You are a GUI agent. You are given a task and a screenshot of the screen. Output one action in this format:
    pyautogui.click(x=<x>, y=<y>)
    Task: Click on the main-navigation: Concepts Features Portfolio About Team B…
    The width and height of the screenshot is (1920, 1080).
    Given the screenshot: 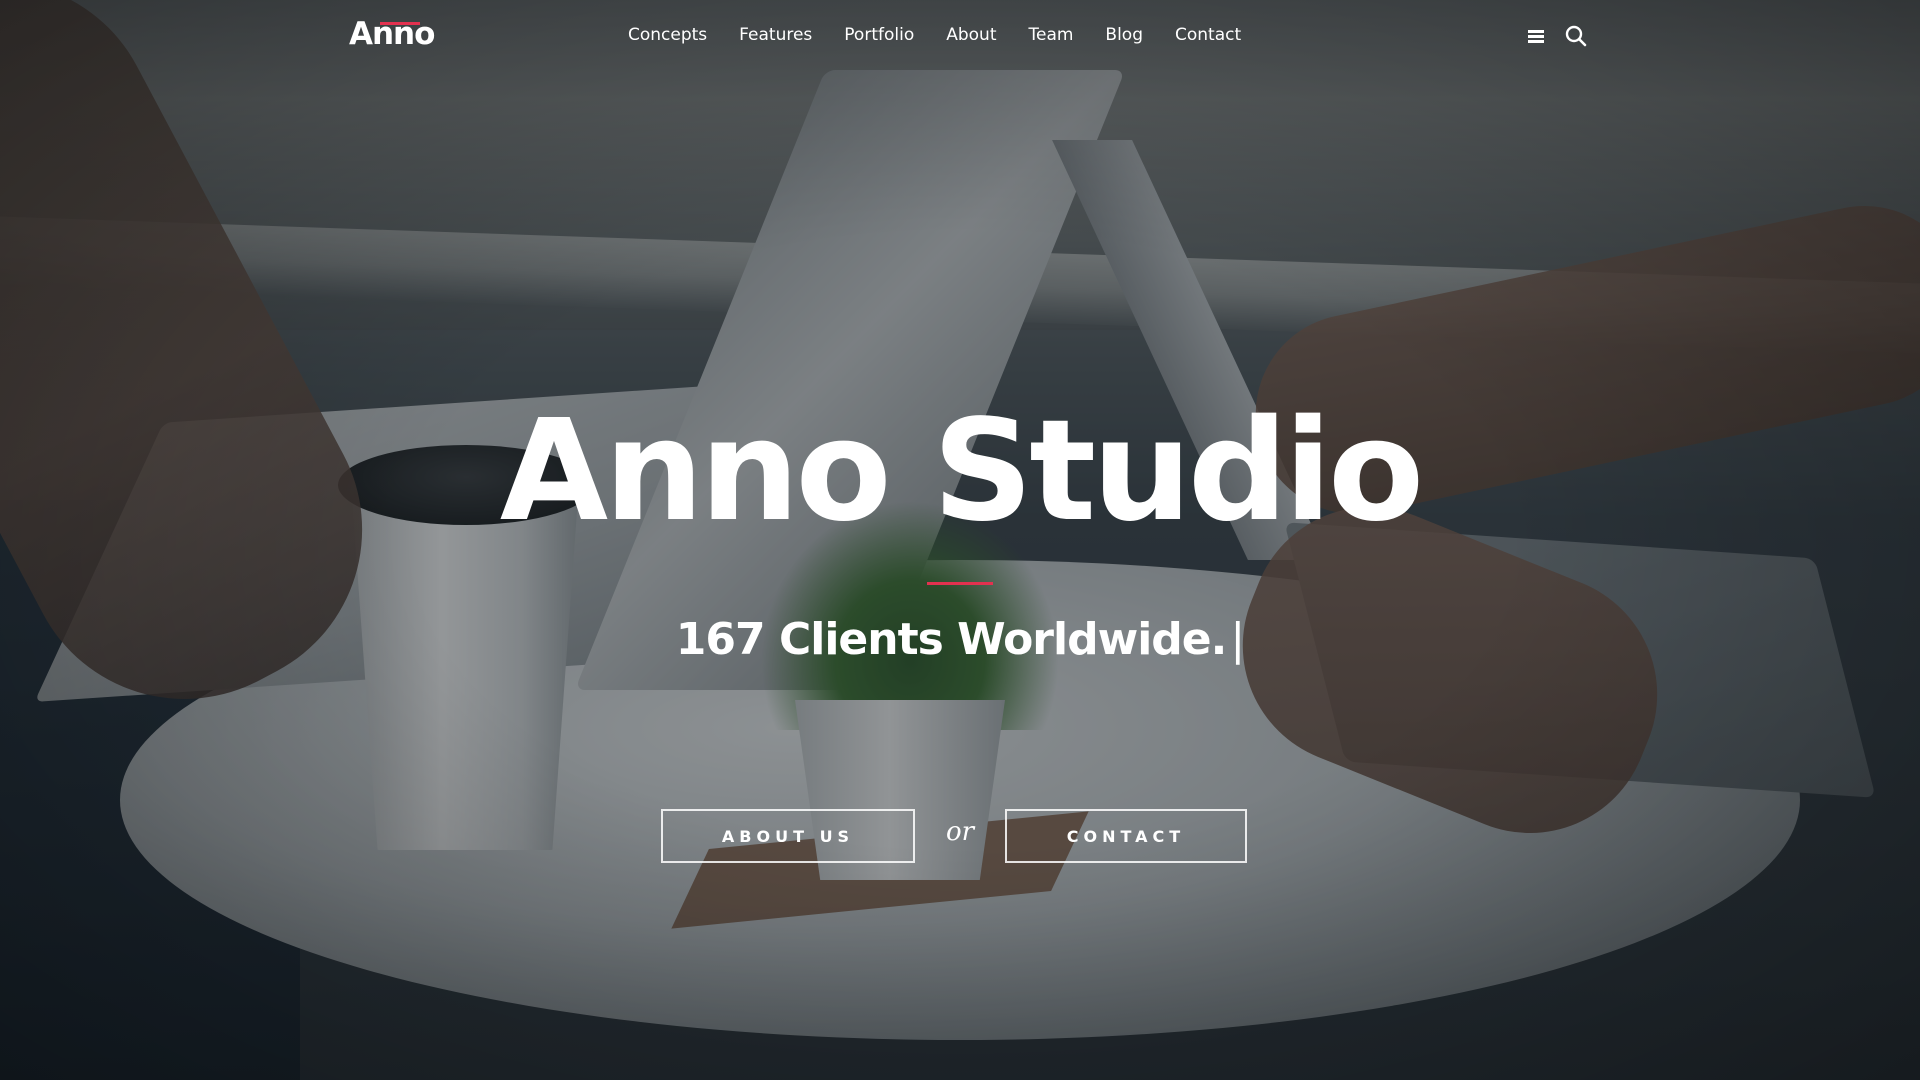 What is the action you would take?
    pyautogui.click(x=934, y=35)
    